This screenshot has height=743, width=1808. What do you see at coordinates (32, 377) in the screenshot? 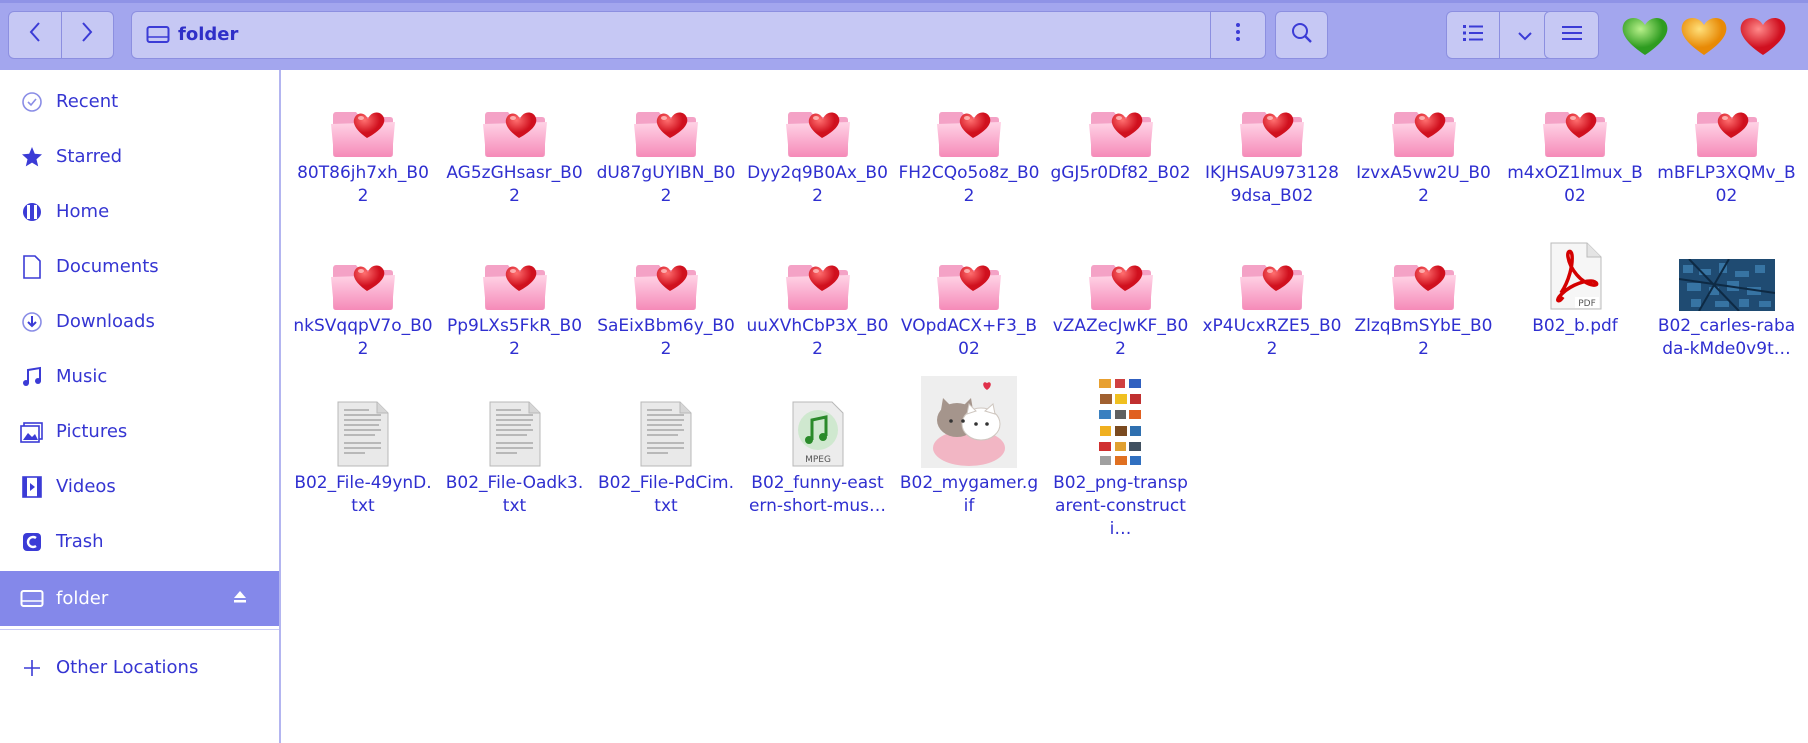
I see `music-icon` at bounding box center [32, 377].